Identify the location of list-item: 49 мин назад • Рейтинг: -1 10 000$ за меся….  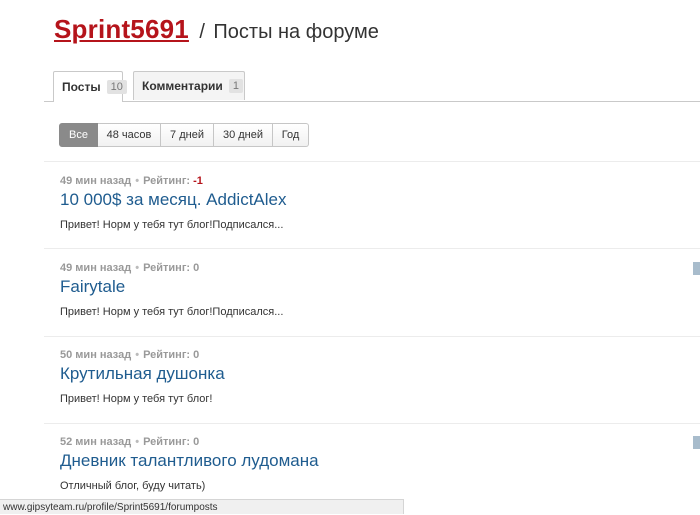
(370, 203).